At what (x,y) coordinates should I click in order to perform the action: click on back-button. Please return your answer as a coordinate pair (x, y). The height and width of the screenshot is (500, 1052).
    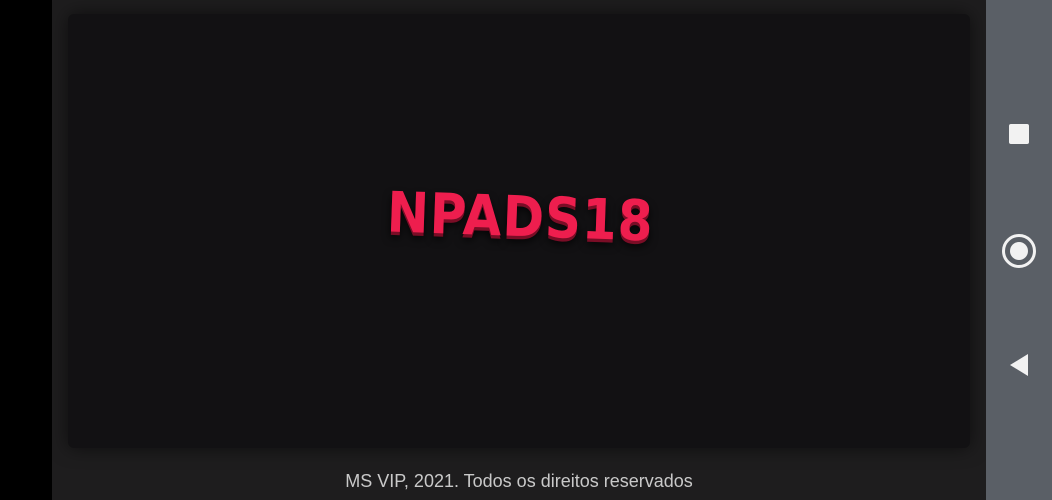
    Looking at the image, I should click on (1019, 365).